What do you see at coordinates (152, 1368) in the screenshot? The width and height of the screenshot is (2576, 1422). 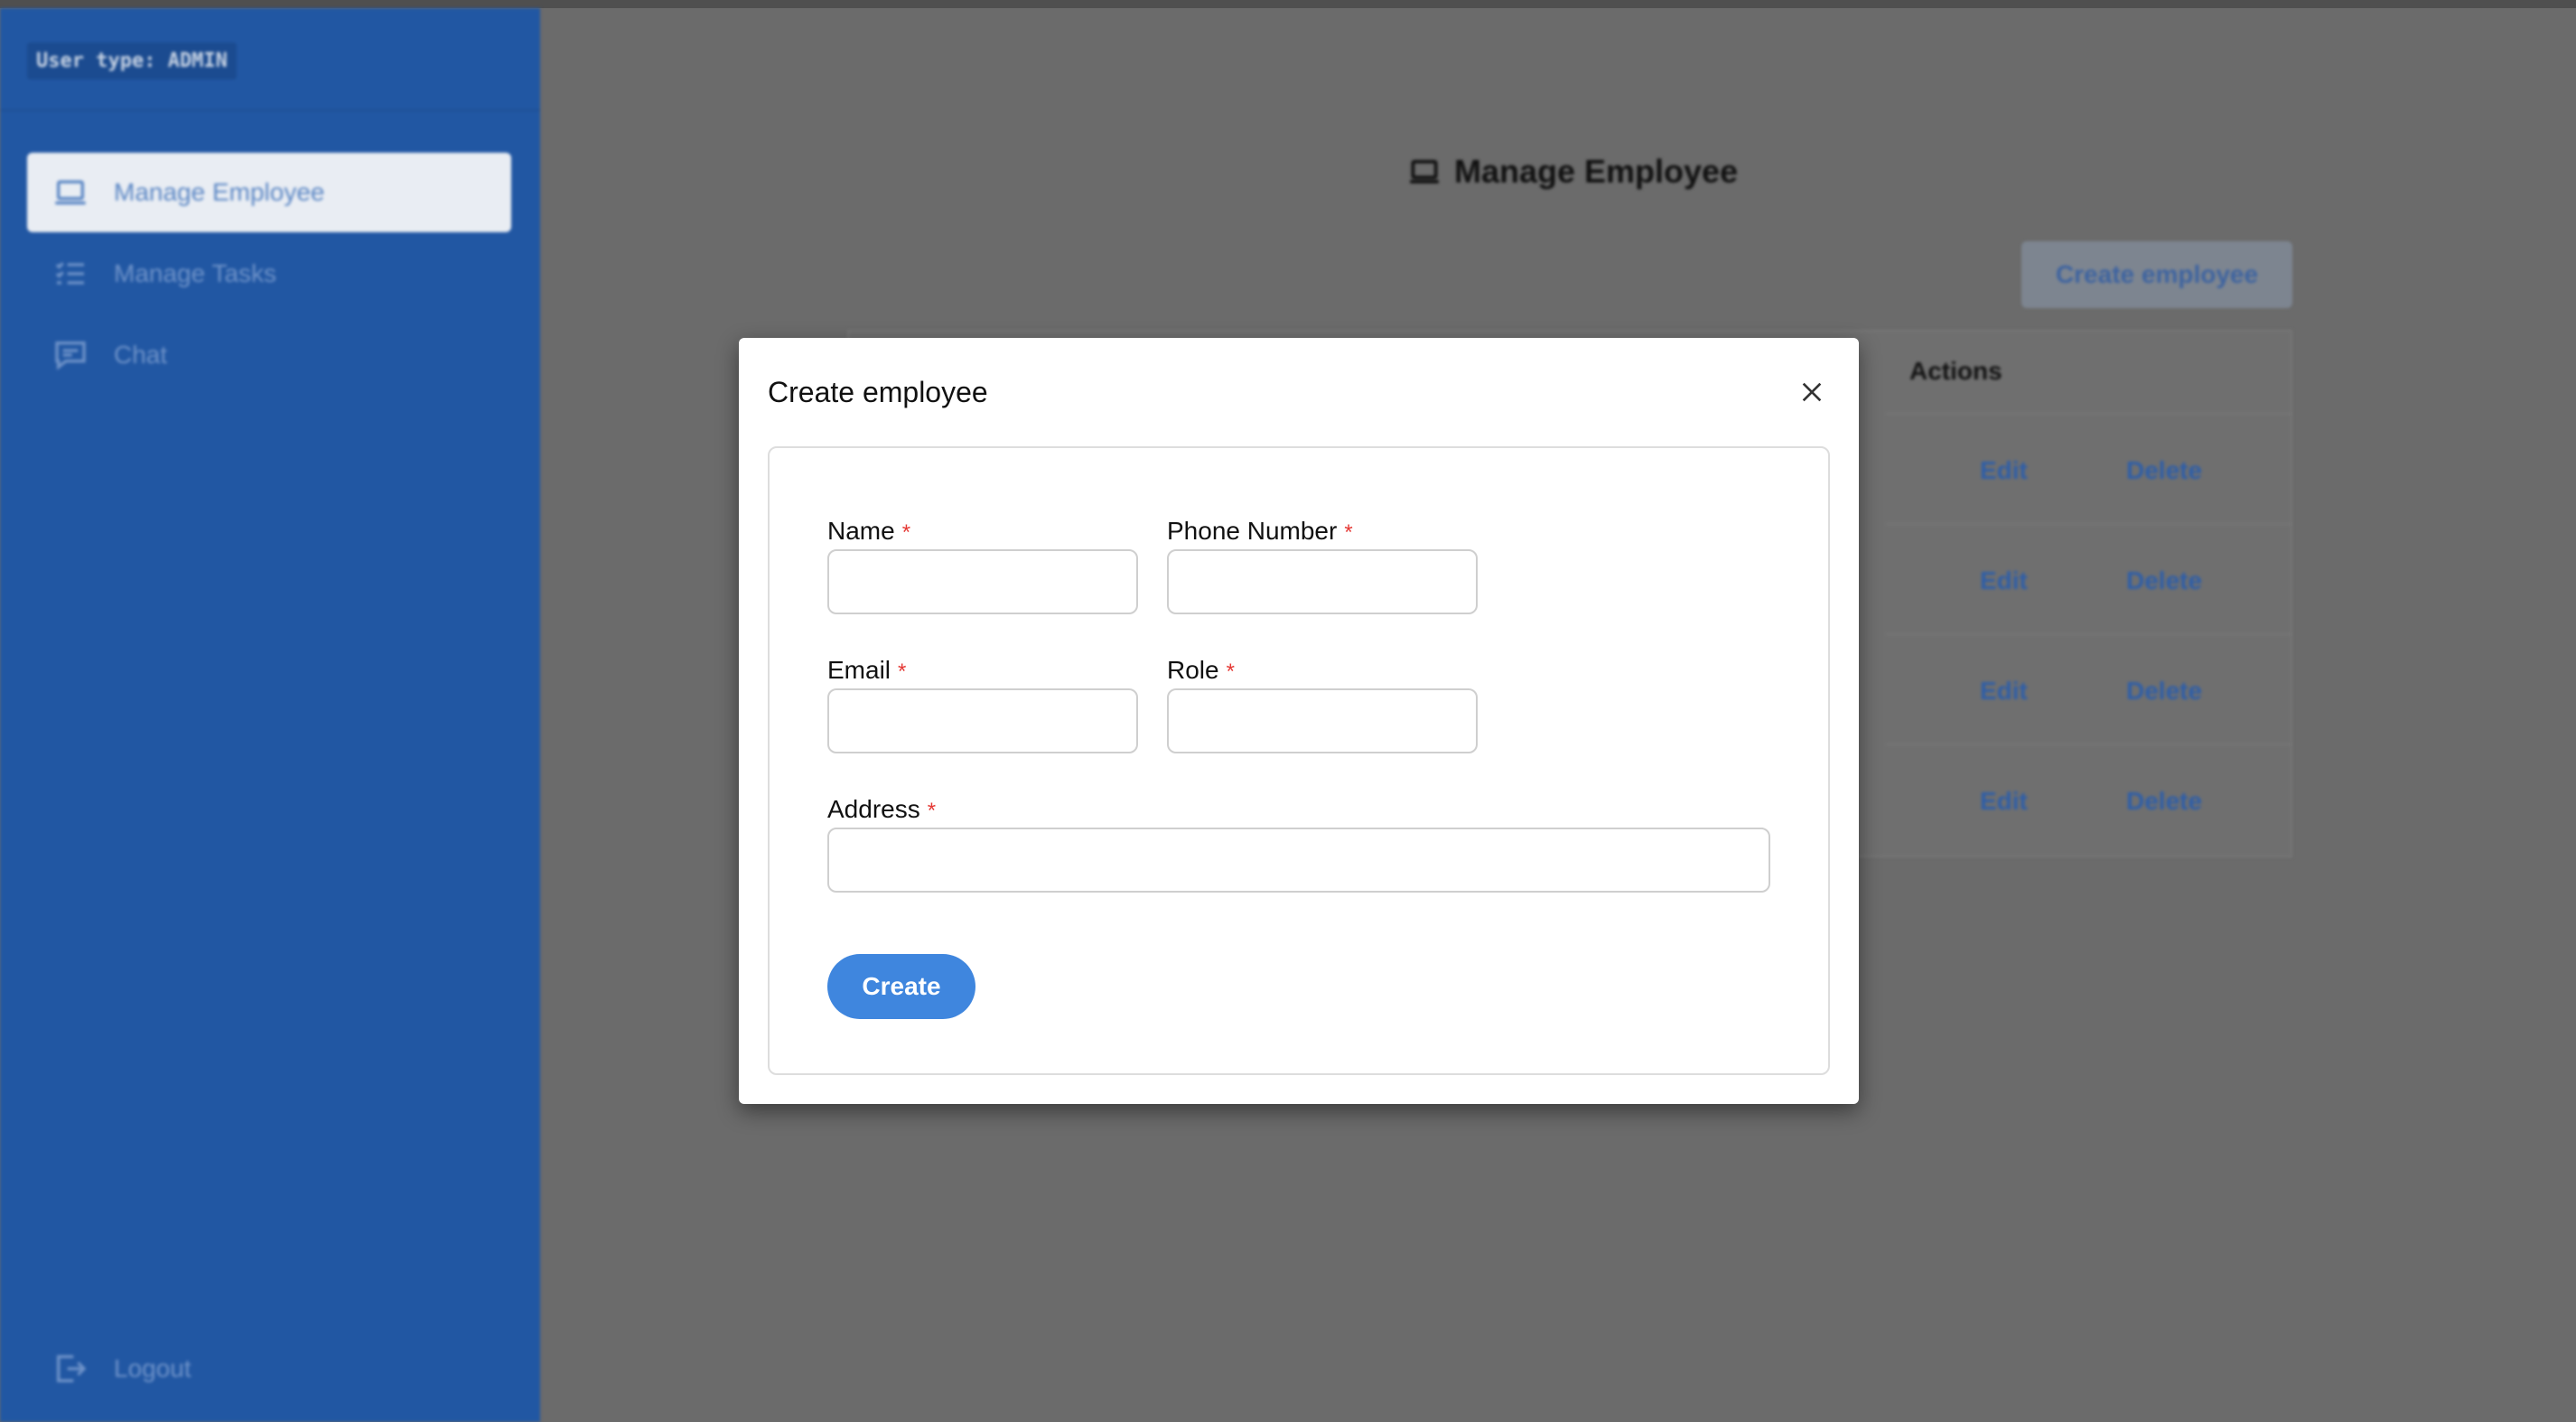 I see `logout-label: Logout` at bounding box center [152, 1368].